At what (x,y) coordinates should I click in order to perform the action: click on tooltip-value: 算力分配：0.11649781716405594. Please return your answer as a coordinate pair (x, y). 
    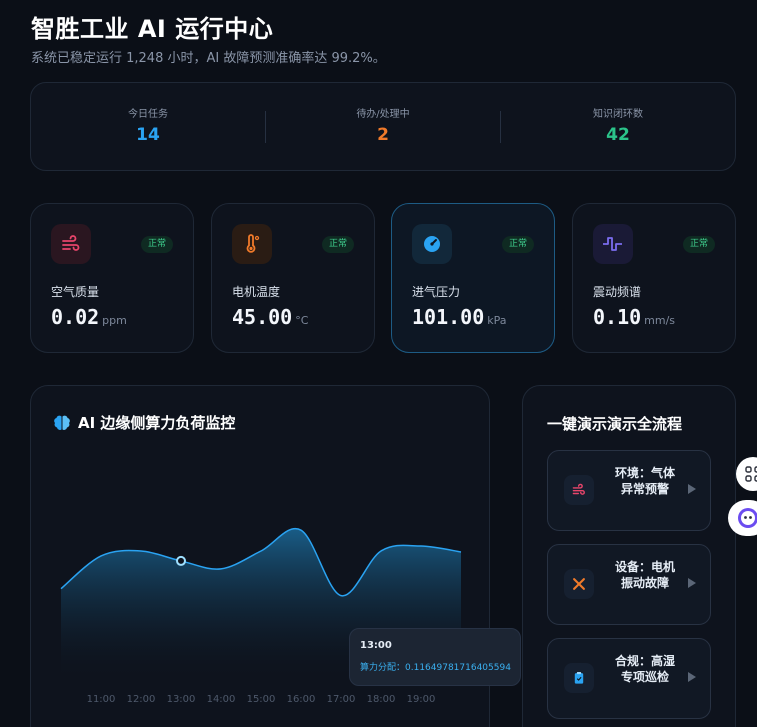
    Looking at the image, I should click on (435, 668).